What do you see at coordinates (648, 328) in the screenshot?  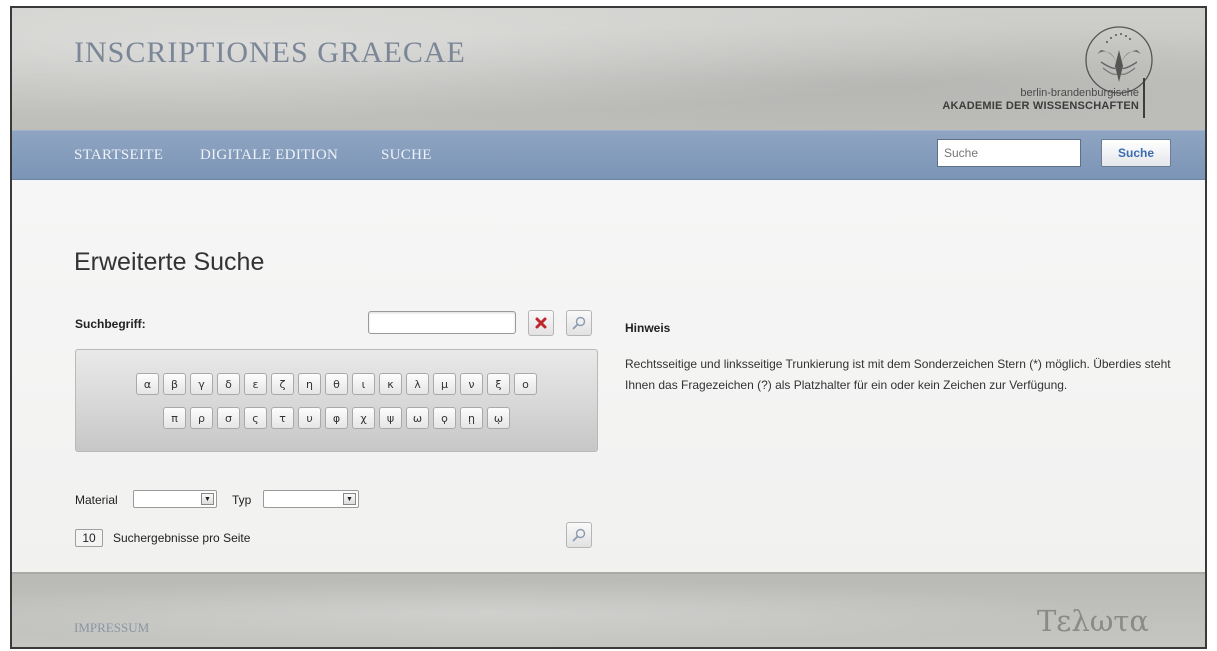 I see `hint-heading: Hinweis` at bounding box center [648, 328].